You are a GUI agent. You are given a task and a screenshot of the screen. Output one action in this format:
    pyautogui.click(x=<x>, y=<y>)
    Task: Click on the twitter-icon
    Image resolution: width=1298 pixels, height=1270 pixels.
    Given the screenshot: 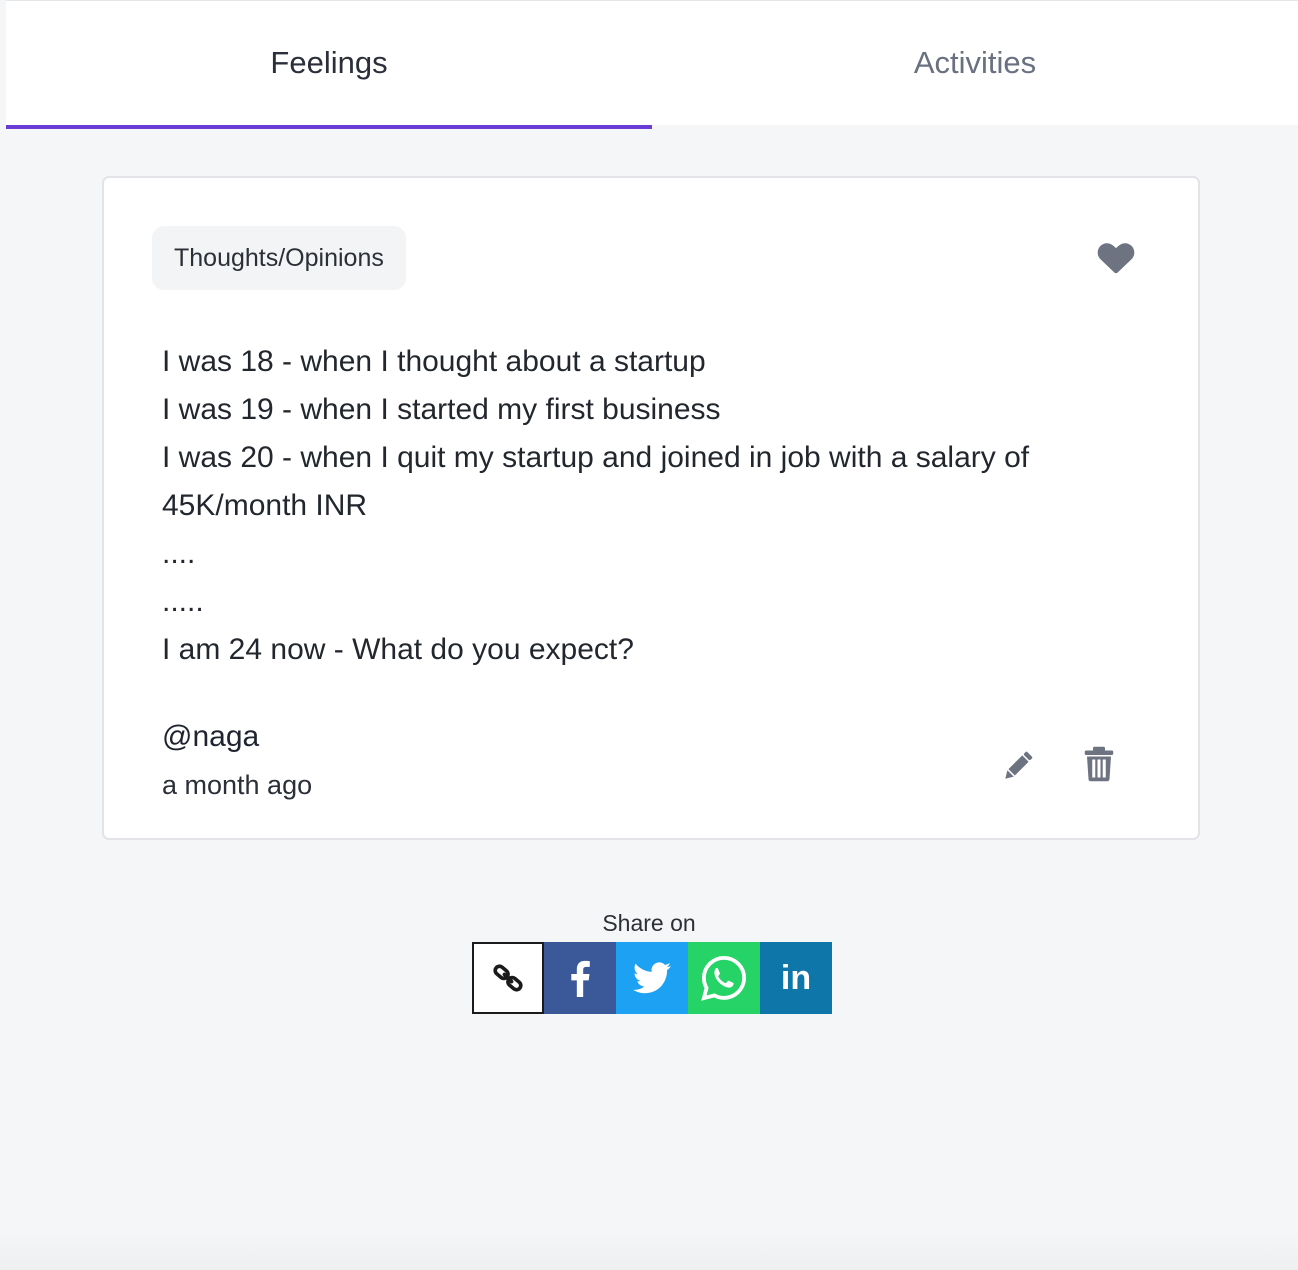 What is the action you would take?
    pyautogui.click(x=652, y=978)
    